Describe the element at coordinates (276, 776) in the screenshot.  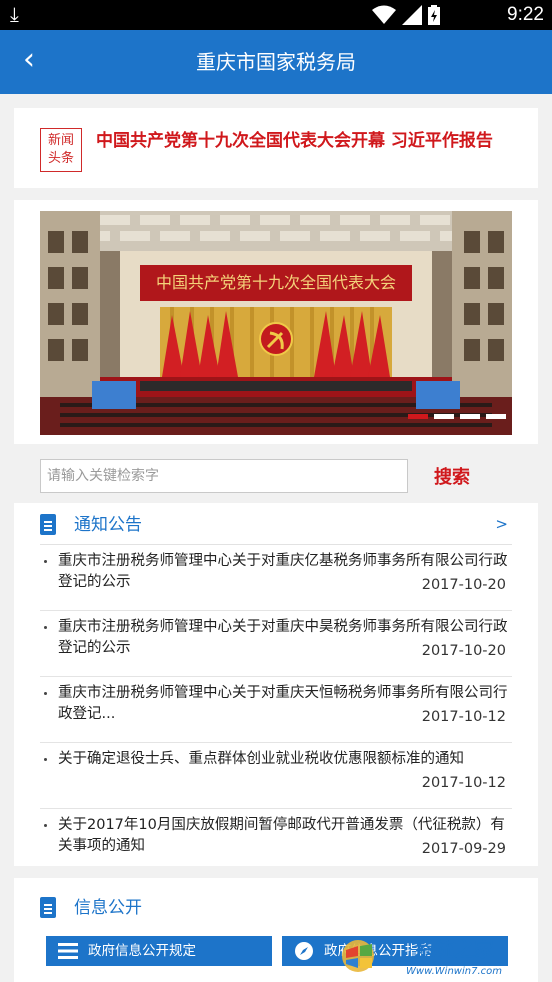
I see `list-item: 关于确定退役士兵、重点群体创业就业税收优惠限额标准的通知 2017-10-12` at that location.